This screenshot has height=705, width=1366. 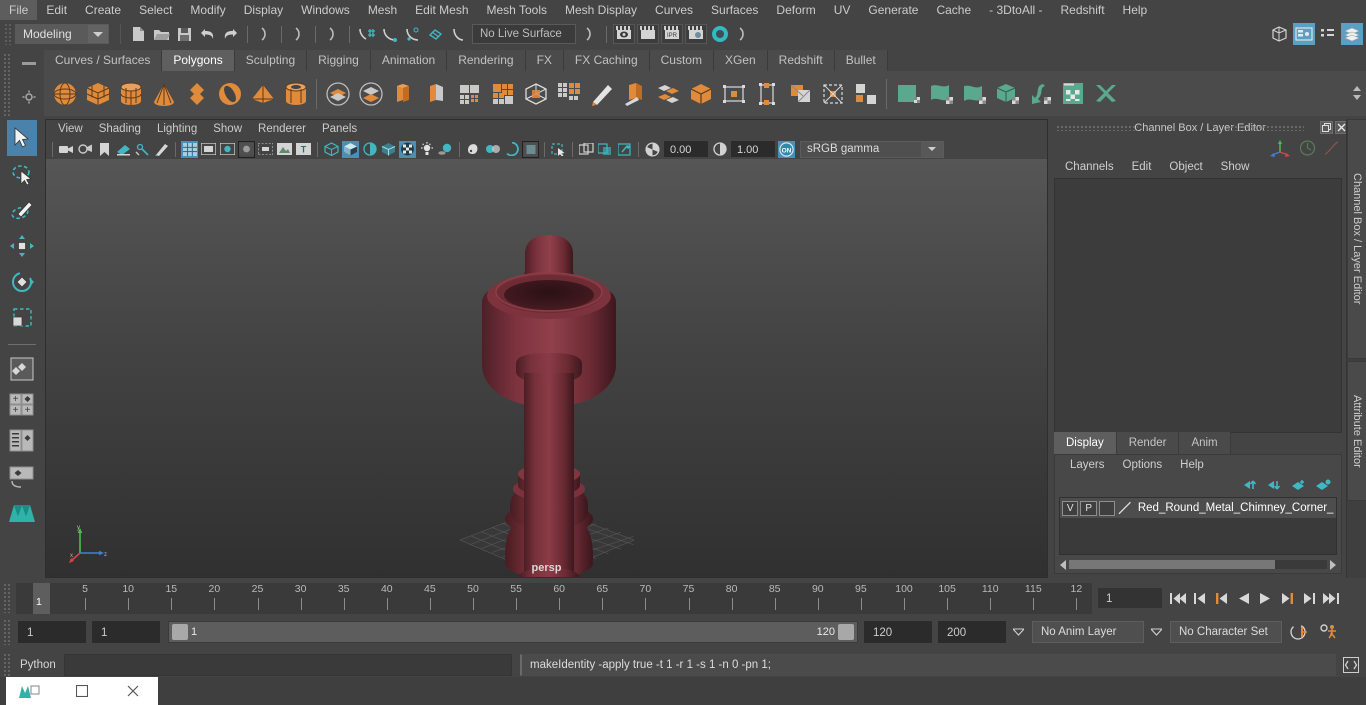 I want to click on command-input-field, so click(x=288, y=665).